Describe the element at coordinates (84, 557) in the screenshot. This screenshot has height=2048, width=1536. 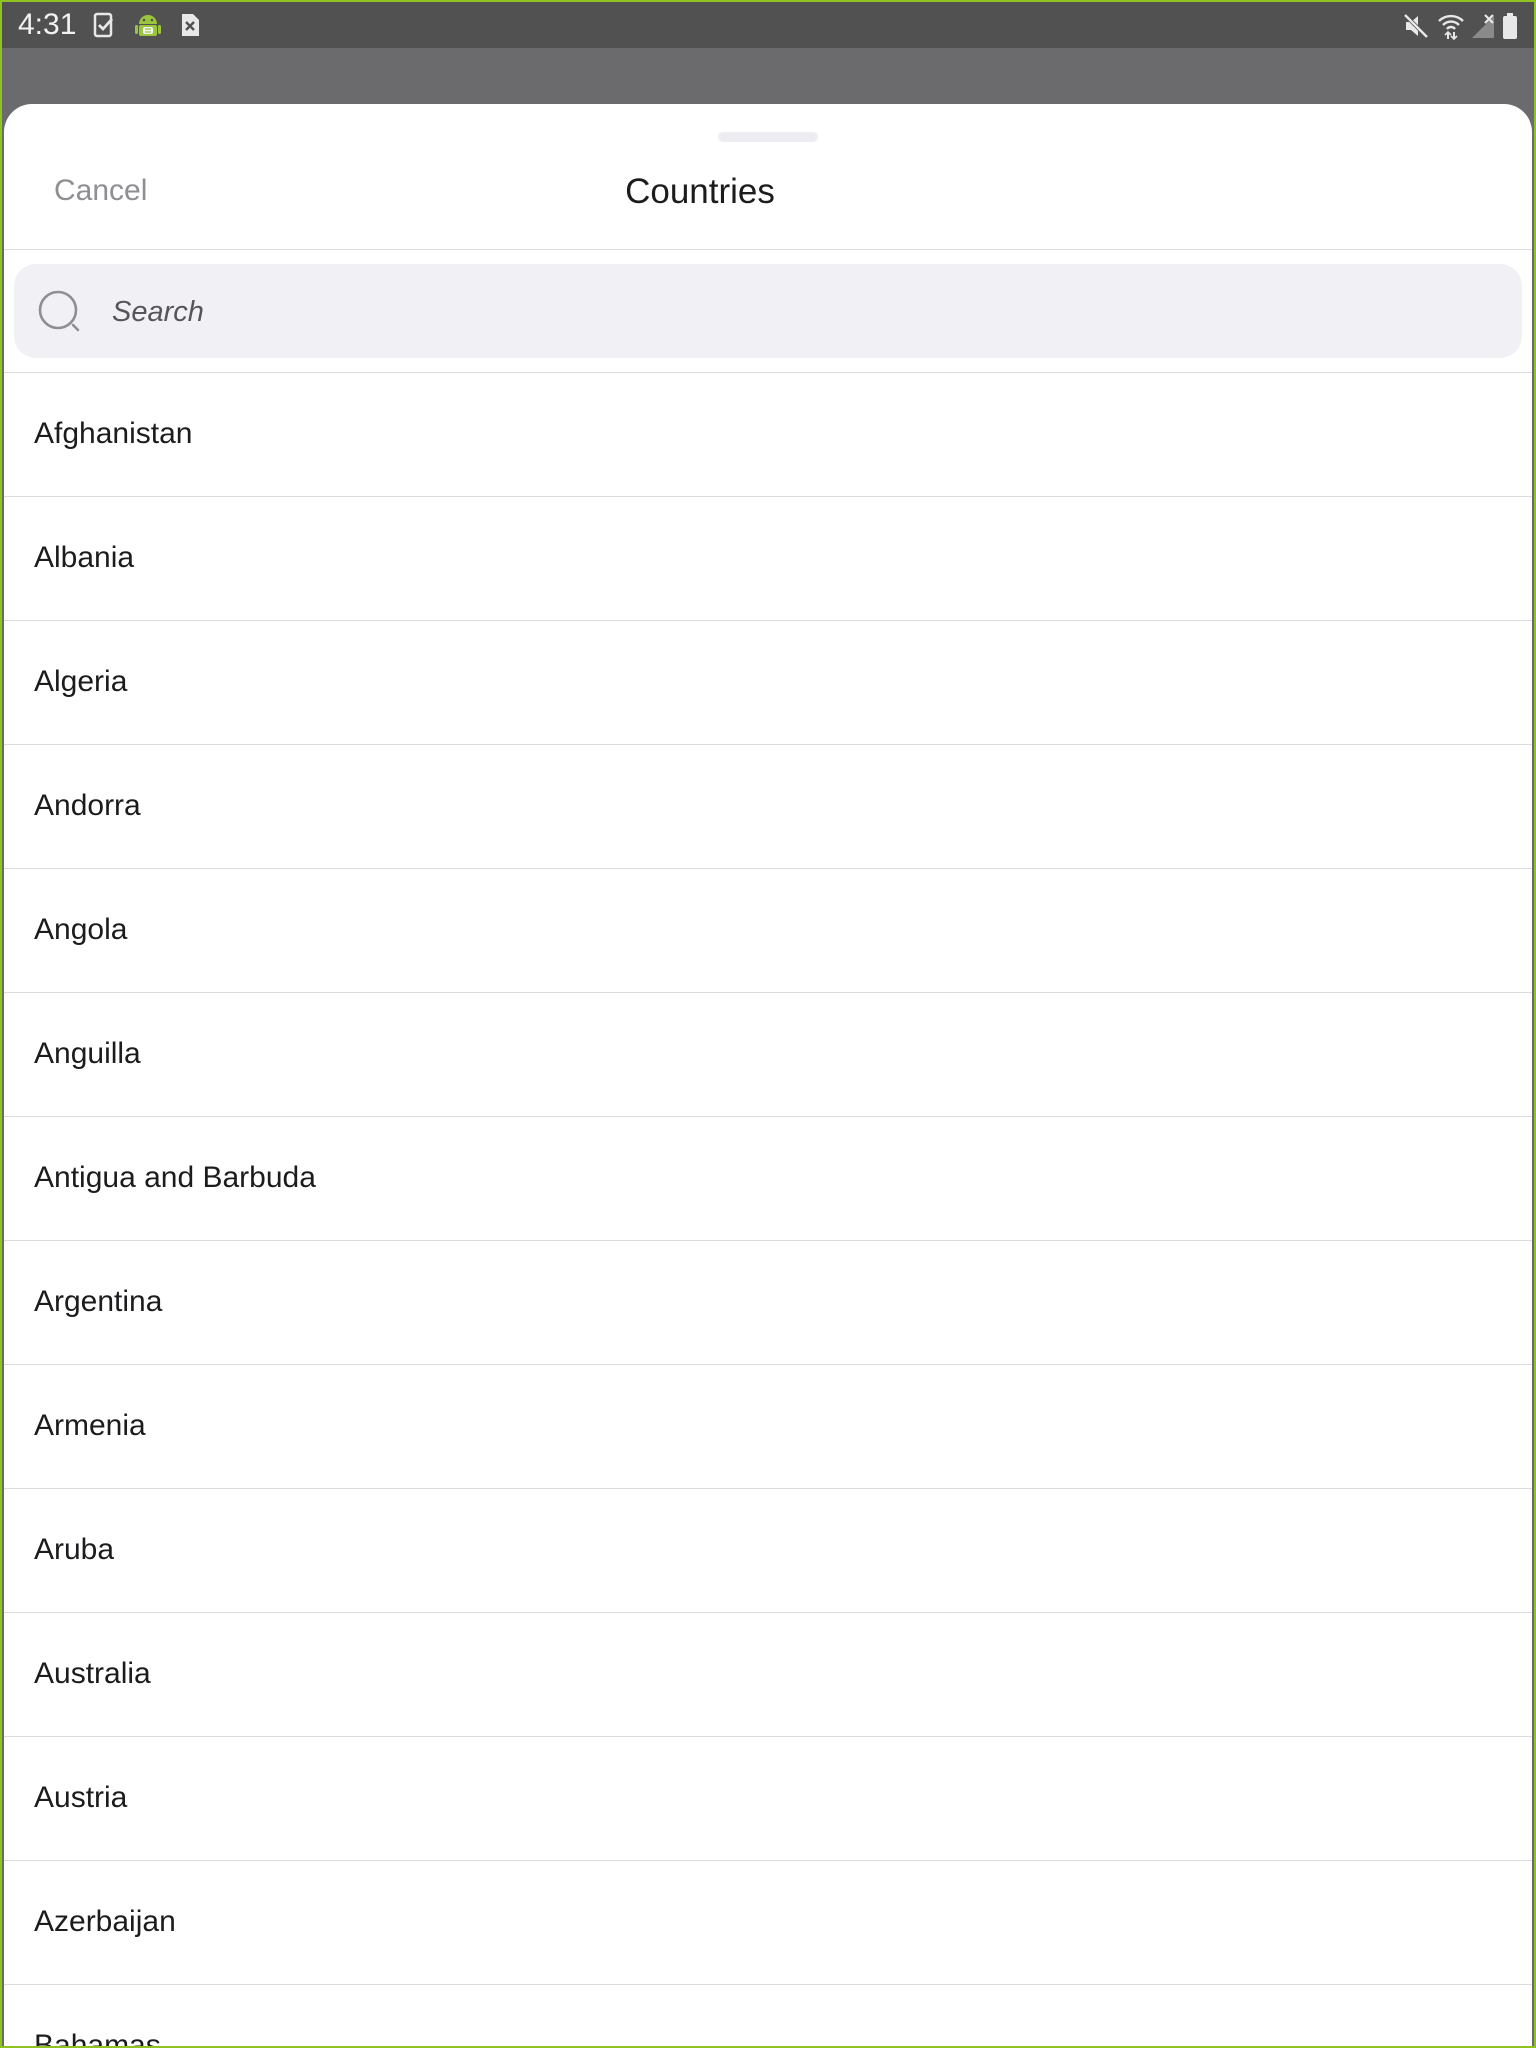
I see `country-name: Albania` at that location.